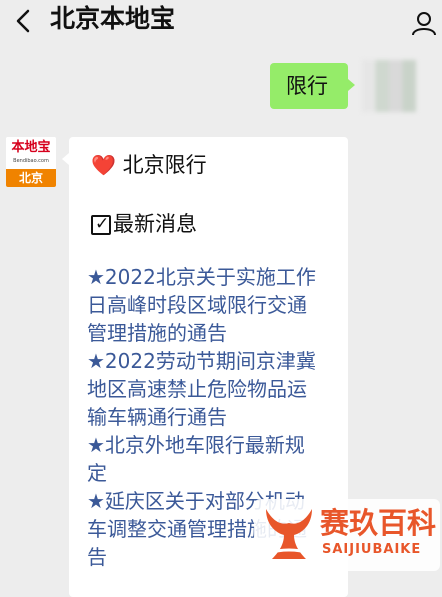  What do you see at coordinates (217, 333) in the screenshot?
I see `news-link-line: 管理措施的通告` at bounding box center [217, 333].